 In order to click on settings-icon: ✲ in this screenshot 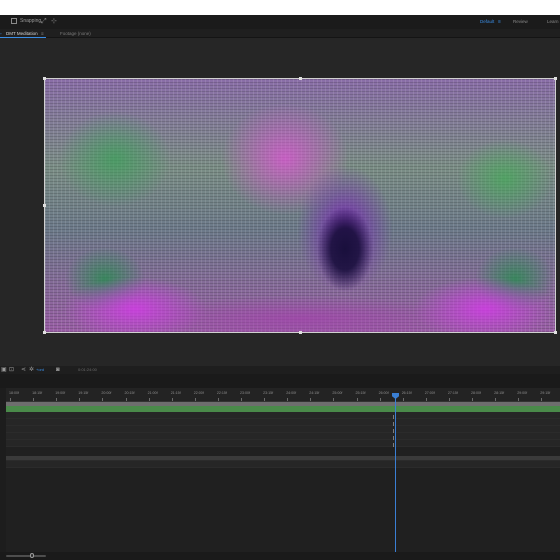, I will do `click(31, 370)`.